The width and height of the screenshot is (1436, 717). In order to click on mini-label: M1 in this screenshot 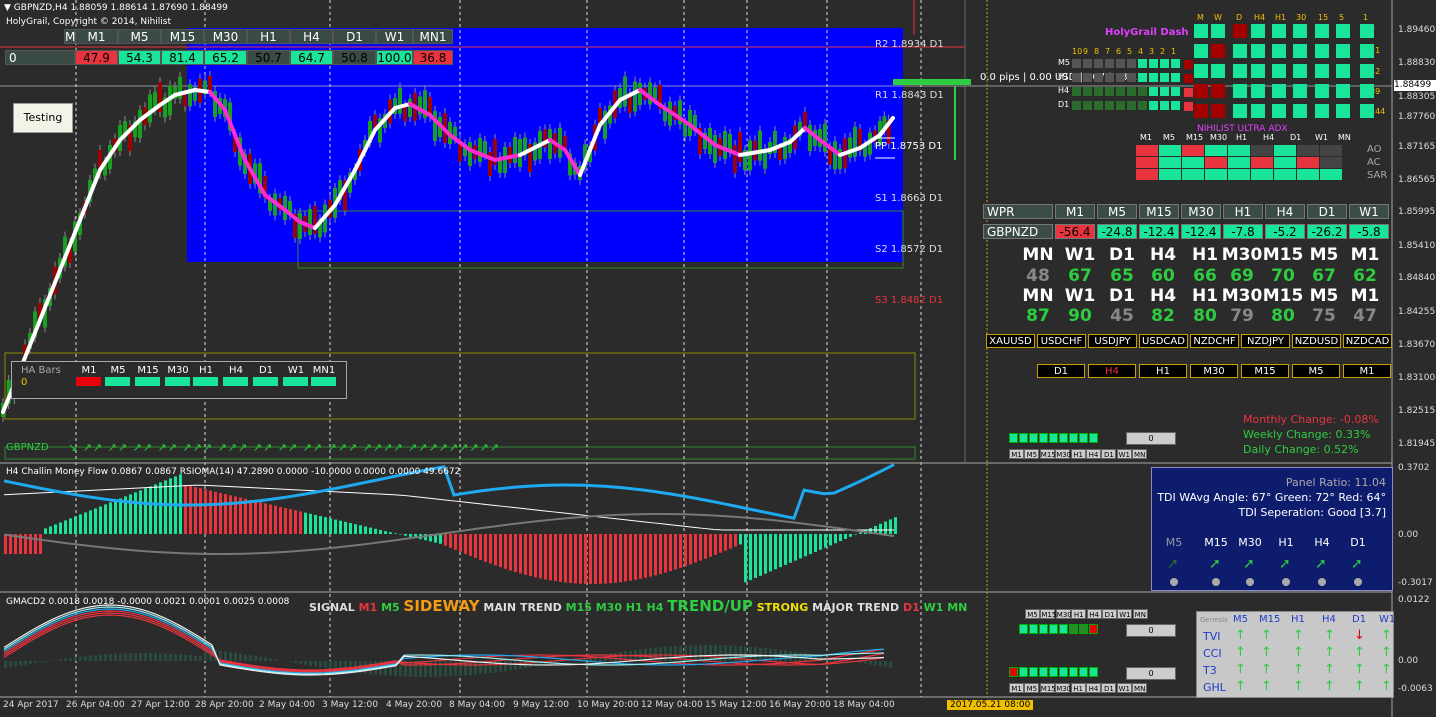, I will do `click(1016, 688)`.